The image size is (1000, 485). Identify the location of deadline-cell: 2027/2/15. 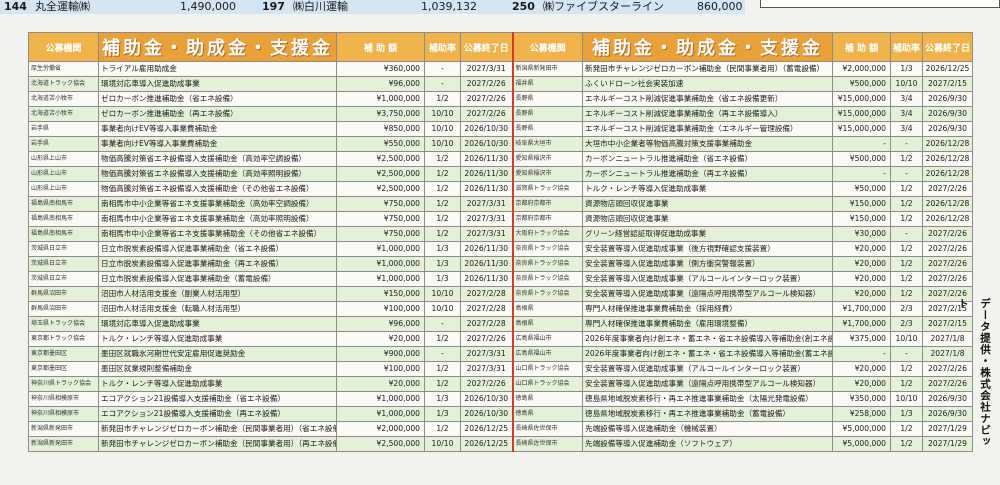
(947, 84).